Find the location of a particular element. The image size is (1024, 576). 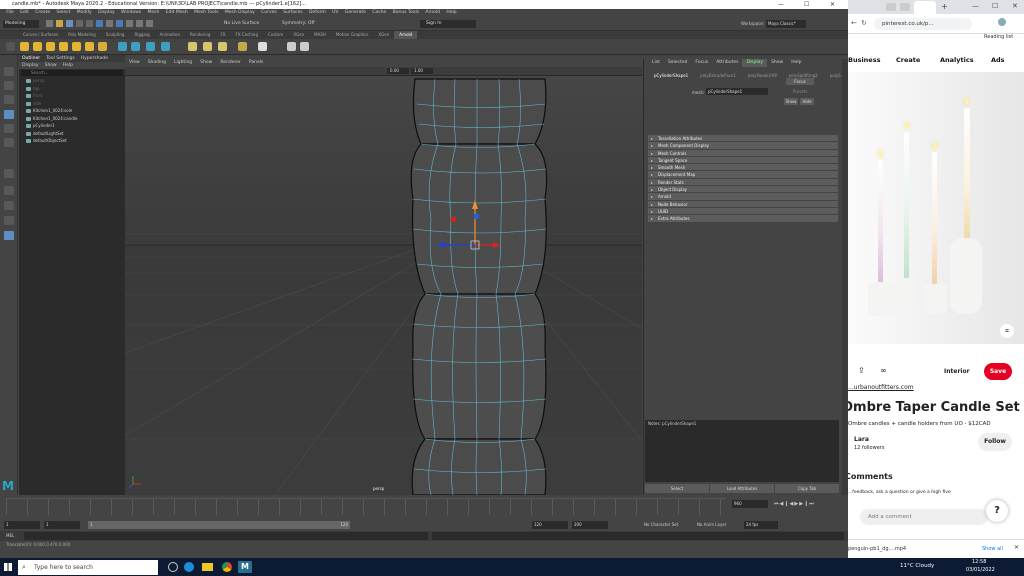

arnold-render-icon is located at coordinates (24, 46).